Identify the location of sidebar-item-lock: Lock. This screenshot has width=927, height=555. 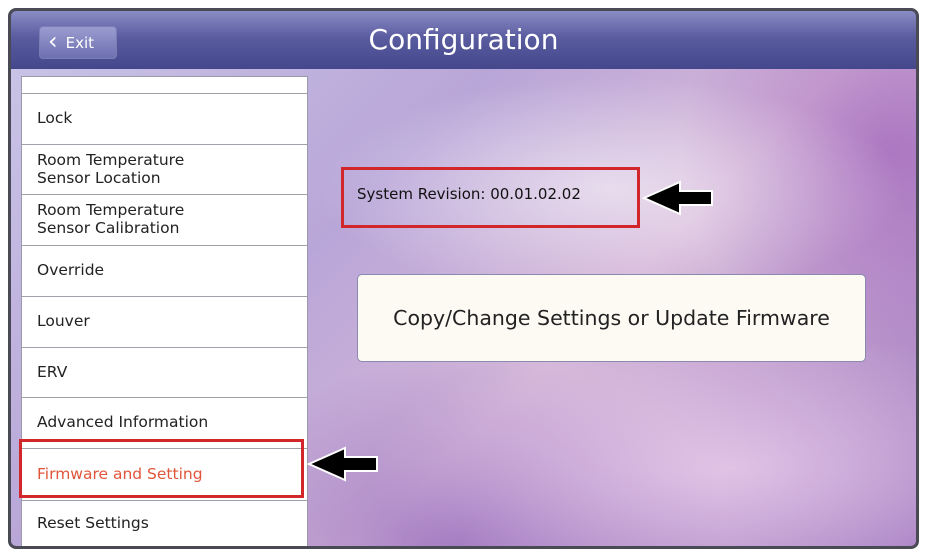
(164, 119).